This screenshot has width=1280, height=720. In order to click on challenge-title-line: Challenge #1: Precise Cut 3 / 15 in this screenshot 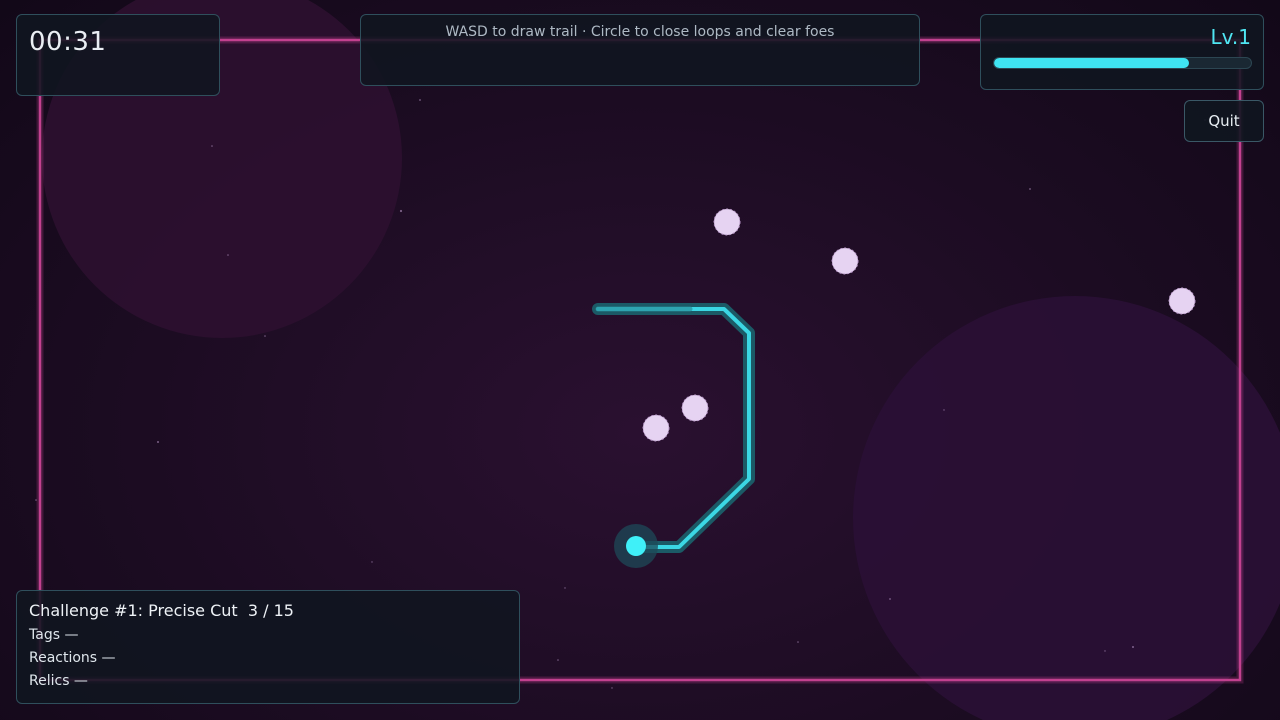, I will do `click(161, 610)`.